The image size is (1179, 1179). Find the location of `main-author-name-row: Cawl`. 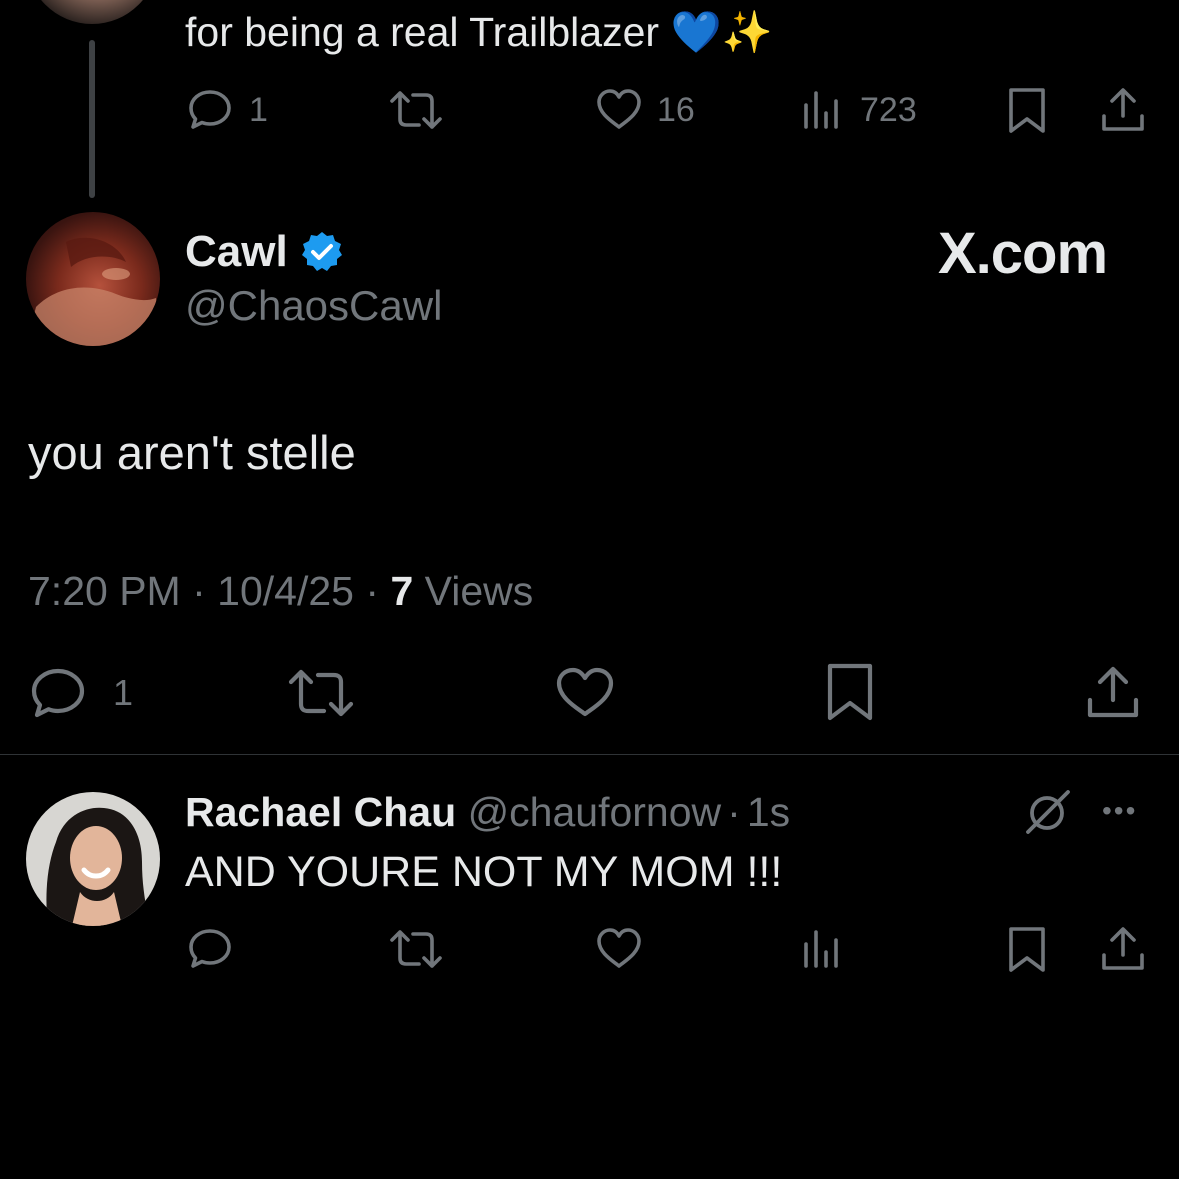

main-author-name-row: Cawl is located at coordinates (264, 252).